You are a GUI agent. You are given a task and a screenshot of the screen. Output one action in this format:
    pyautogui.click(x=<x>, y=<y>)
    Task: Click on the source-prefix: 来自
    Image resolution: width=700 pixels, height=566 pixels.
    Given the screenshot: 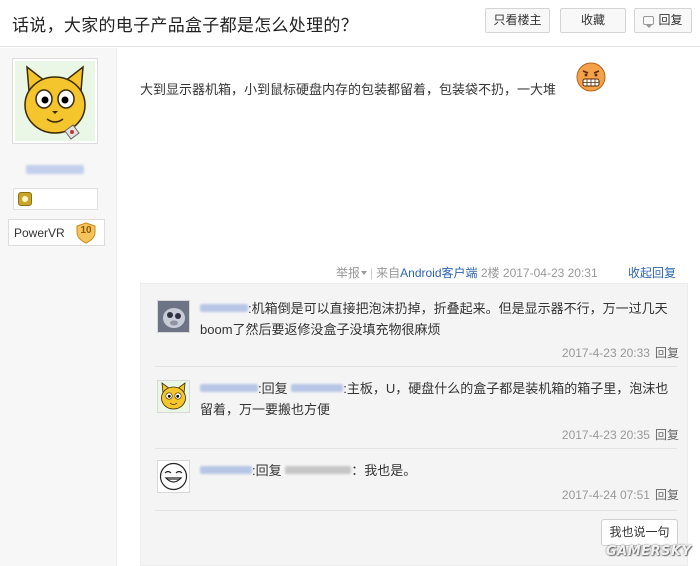 What is the action you would take?
    pyautogui.click(x=388, y=273)
    